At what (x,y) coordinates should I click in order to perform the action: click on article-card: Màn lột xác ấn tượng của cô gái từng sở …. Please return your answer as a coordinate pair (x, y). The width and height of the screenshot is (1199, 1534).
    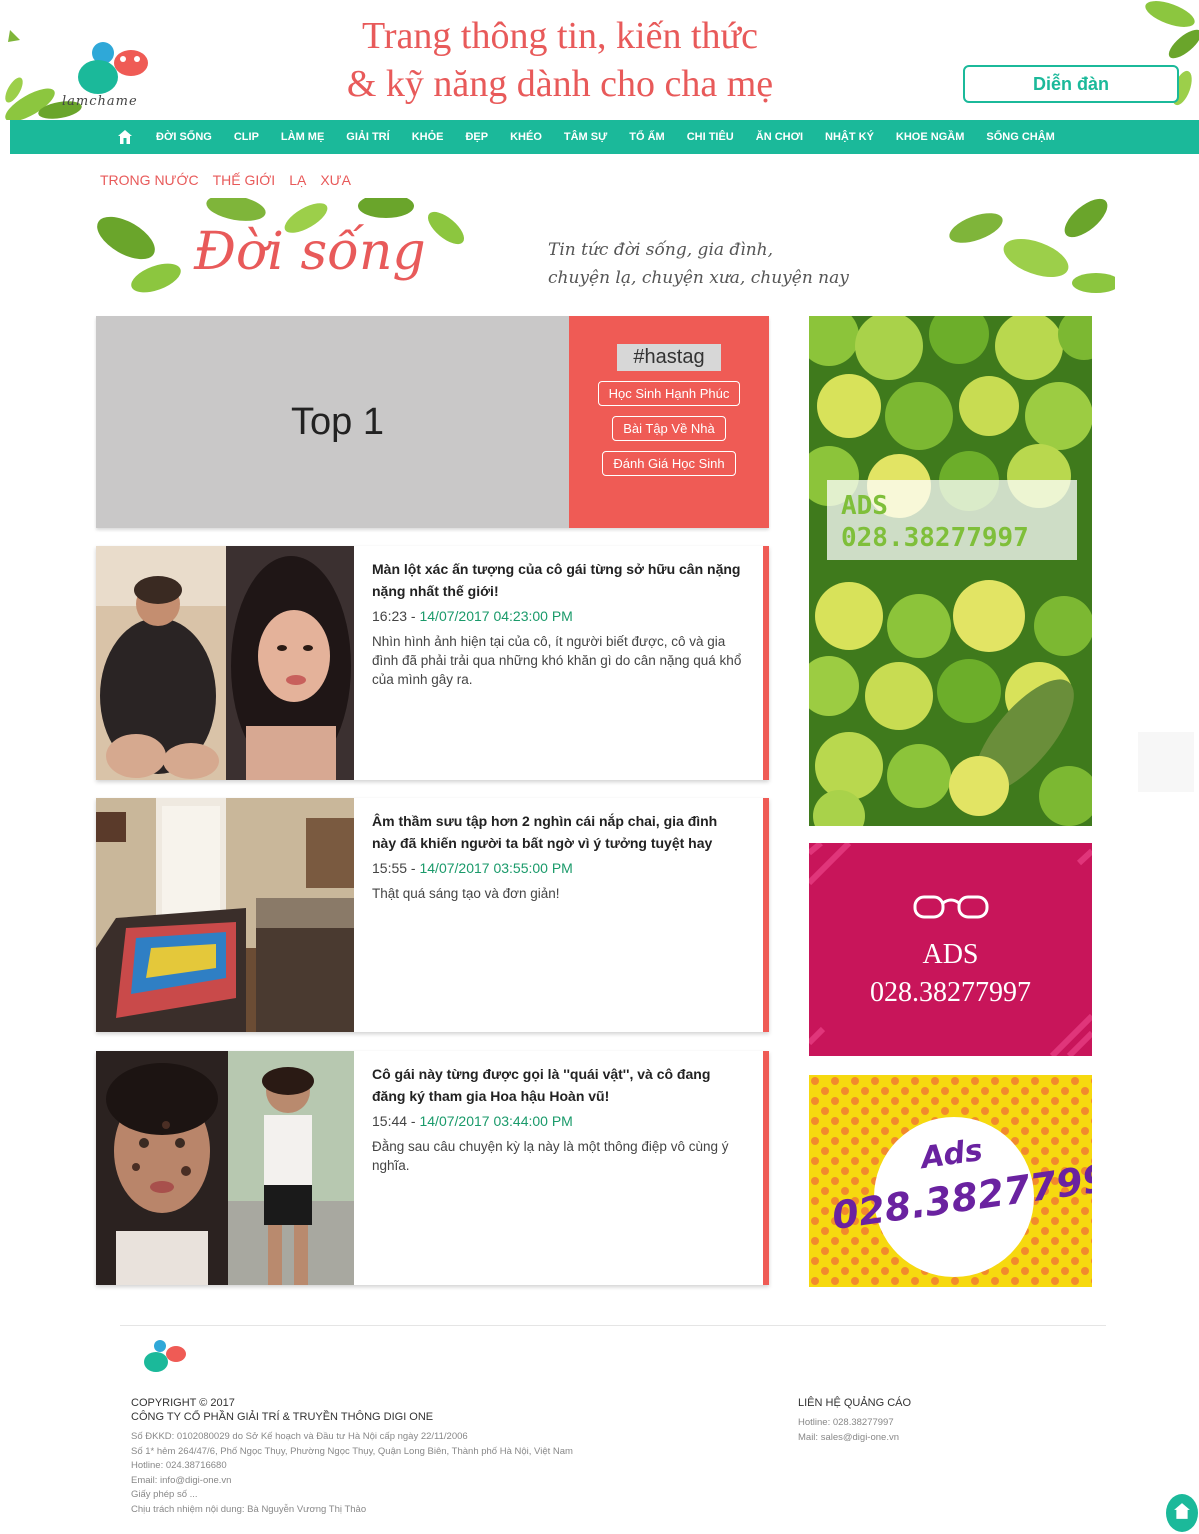
    Looking at the image, I should click on (432, 663).